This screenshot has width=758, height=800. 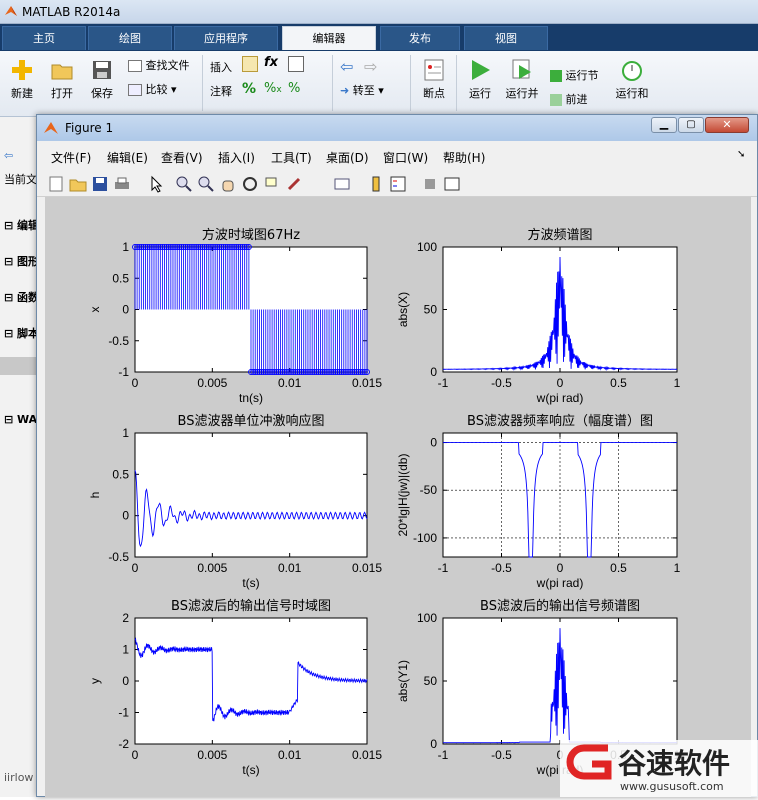 What do you see at coordinates (345, 90) in the screenshot?
I see `goto-arrow-icon: ➜` at bounding box center [345, 90].